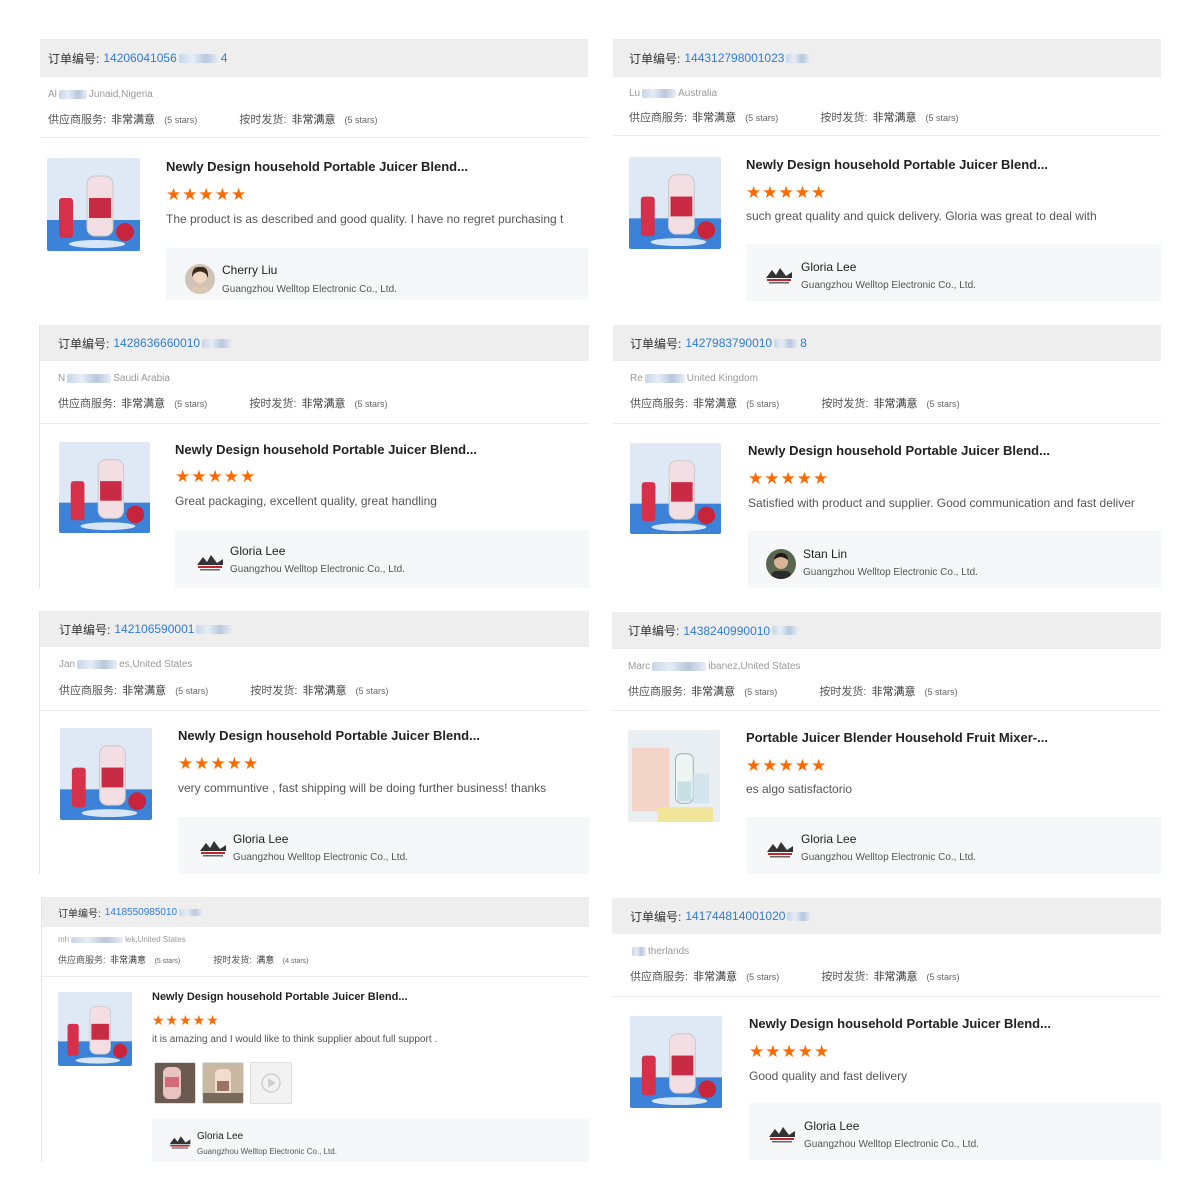 This screenshot has height=1200, width=1200. I want to click on buyer-info: Al Junaid,Nigeria, so click(100, 94).